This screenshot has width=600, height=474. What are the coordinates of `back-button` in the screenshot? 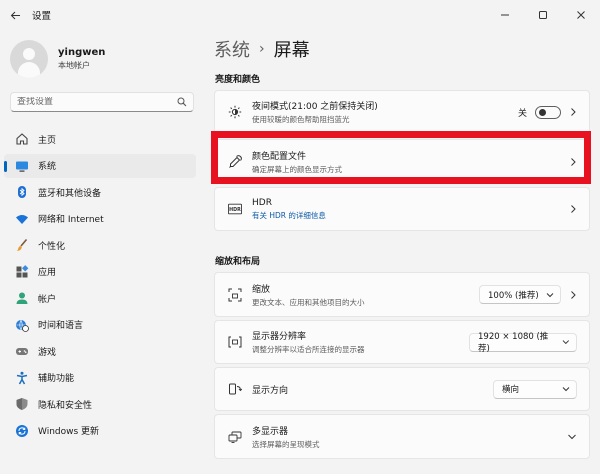 It's located at (15, 15).